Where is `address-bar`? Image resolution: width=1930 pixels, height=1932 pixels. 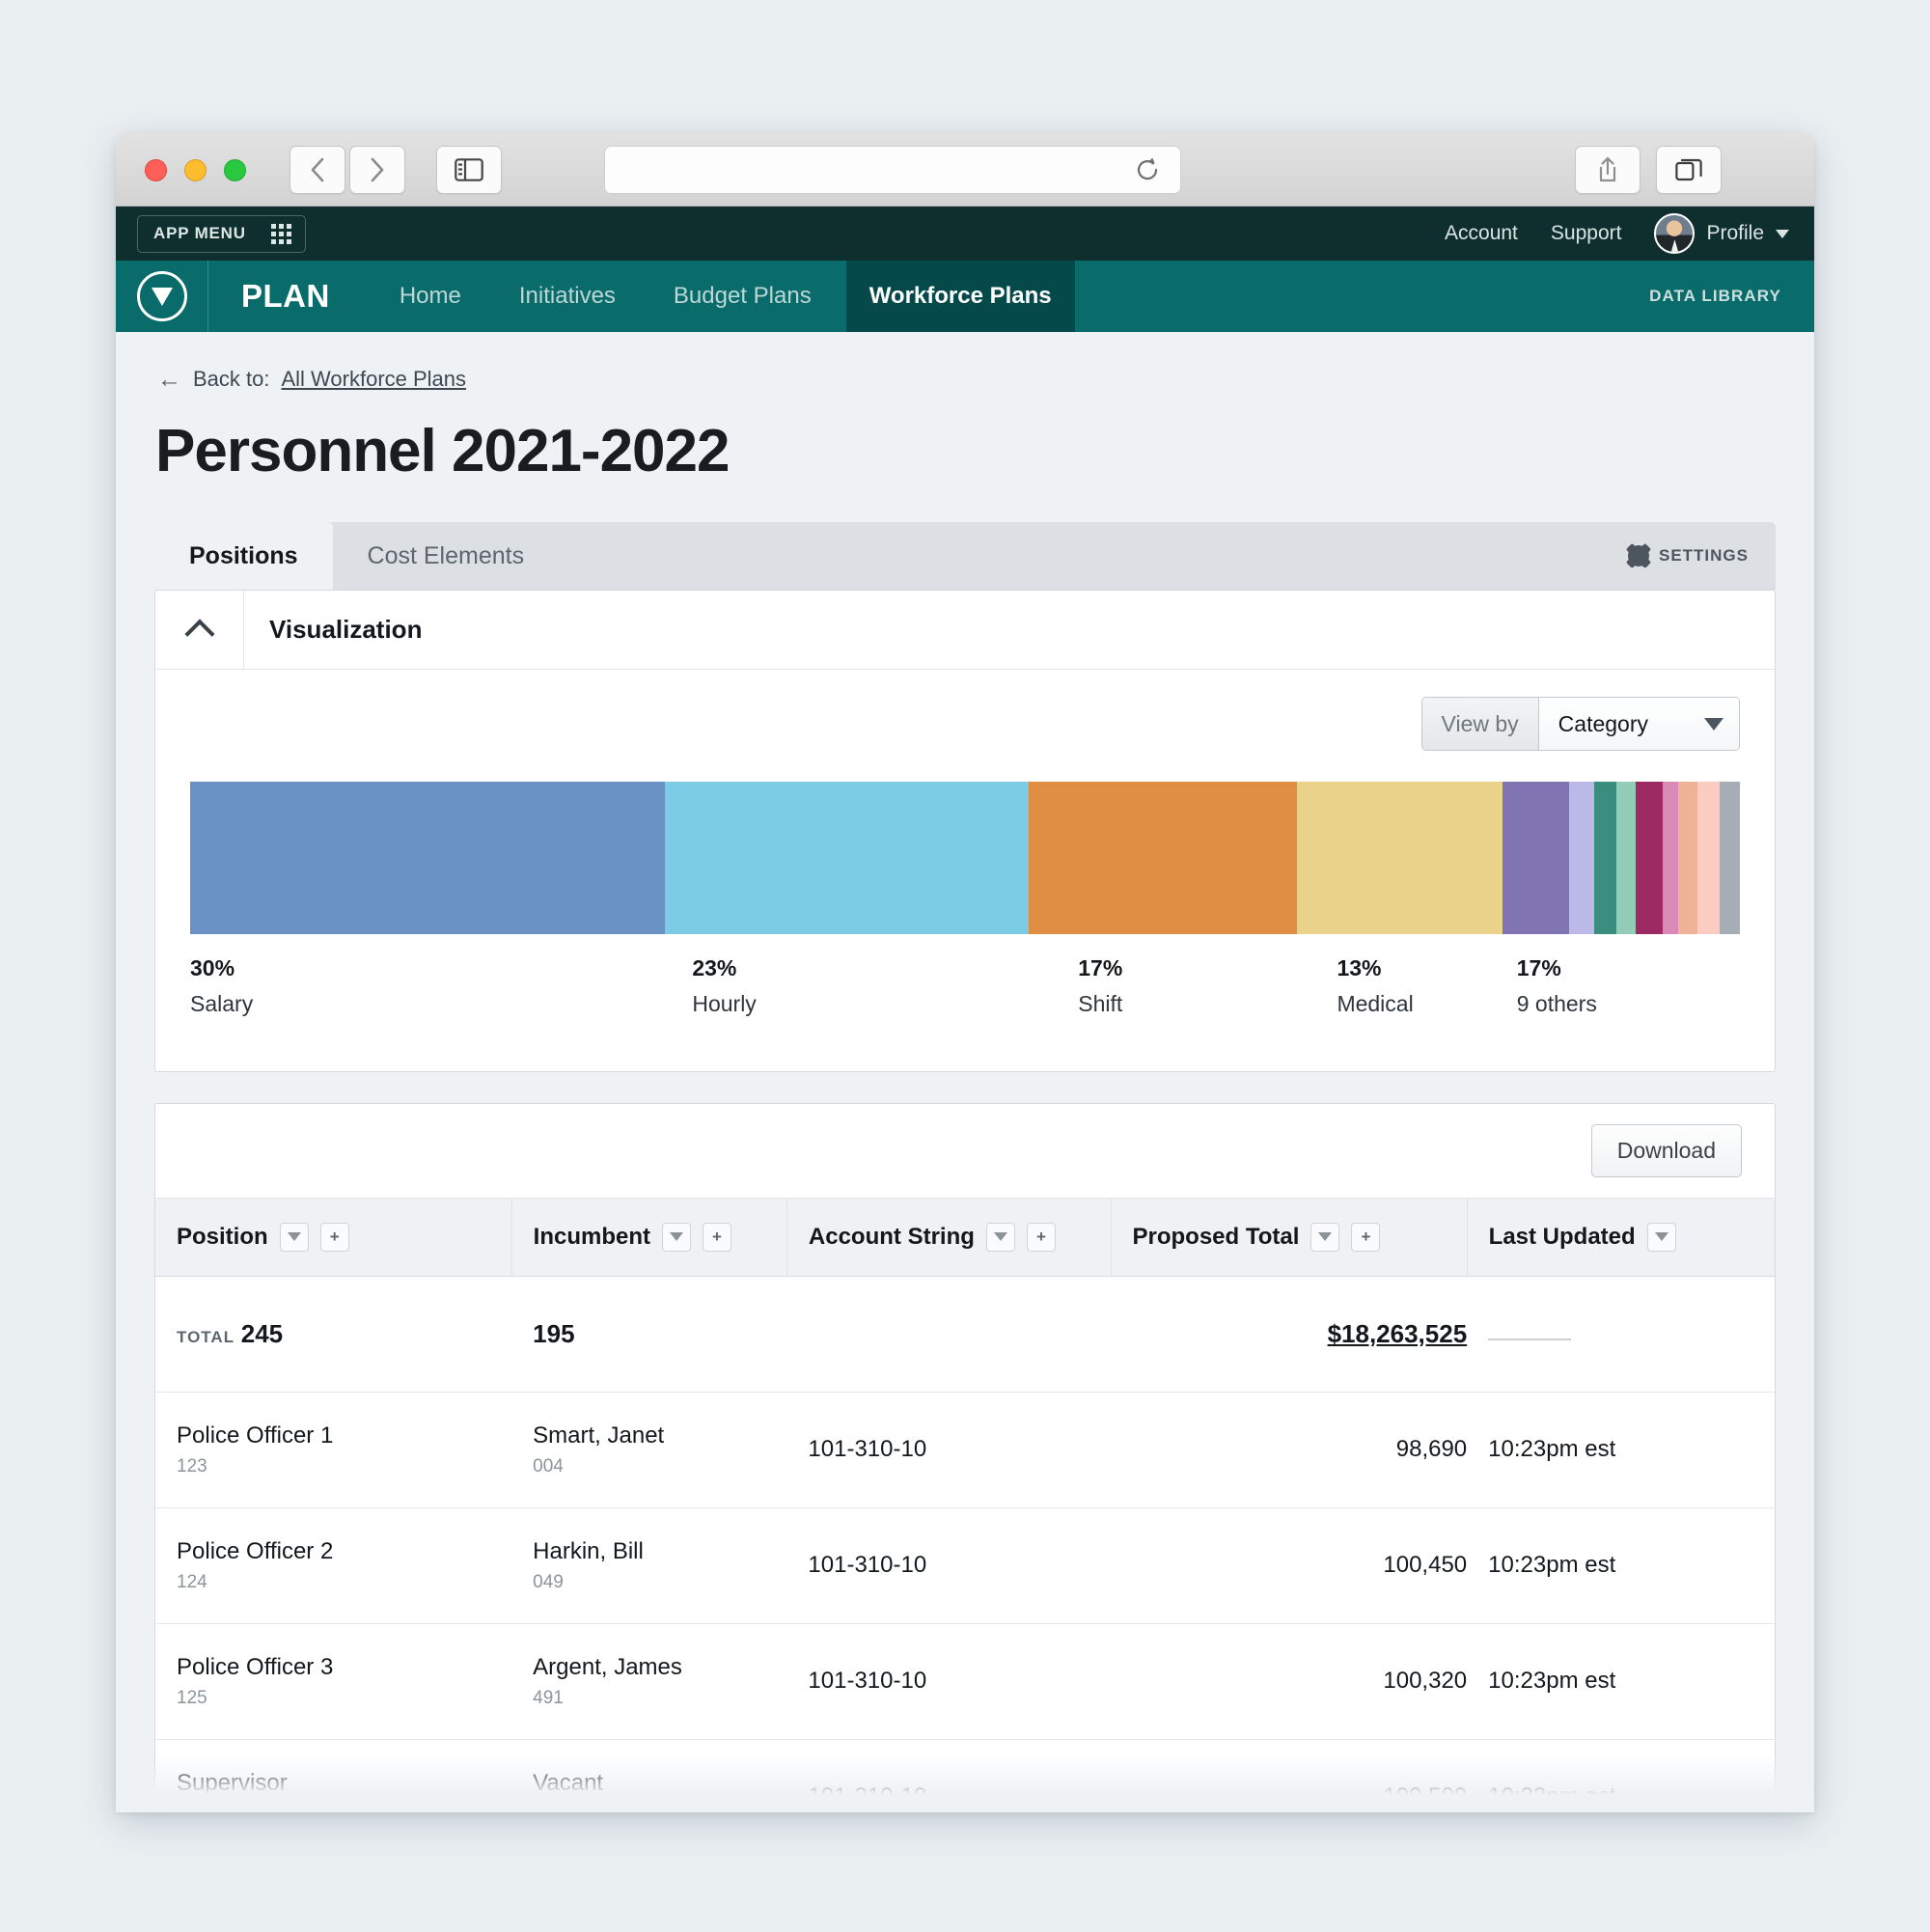
address-bar is located at coordinates (892, 170).